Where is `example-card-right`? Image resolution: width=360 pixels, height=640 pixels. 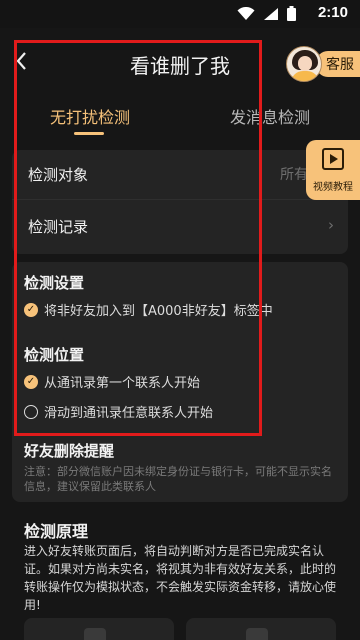 example-card-right is located at coordinates (261, 629).